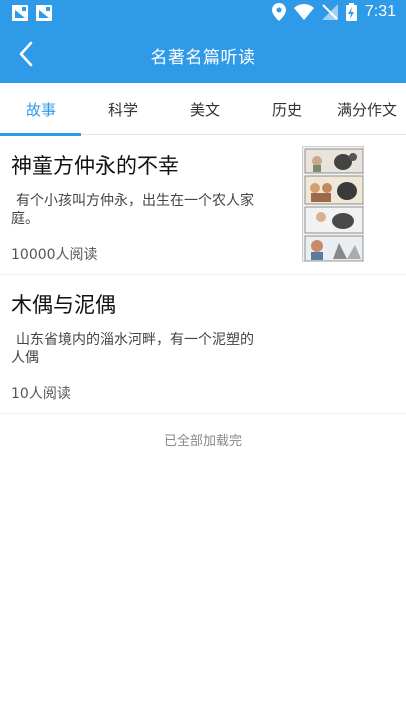 The height and width of the screenshot is (725, 406). Describe the element at coordinates (63, 305) in the screenshot. I see `item-title: 木偶与泥偶` at that location.